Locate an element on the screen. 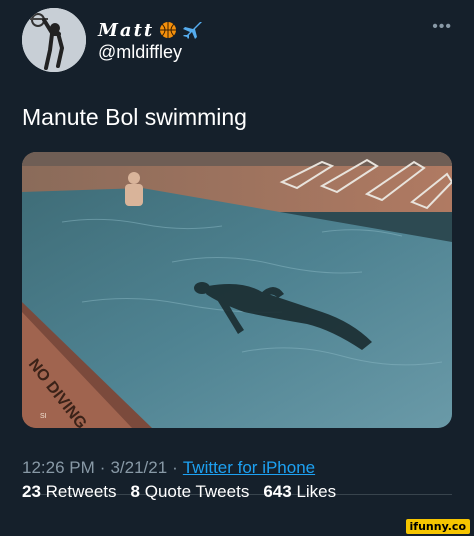  quote-label: Quote Tweets is located at coordinates (197, 491).